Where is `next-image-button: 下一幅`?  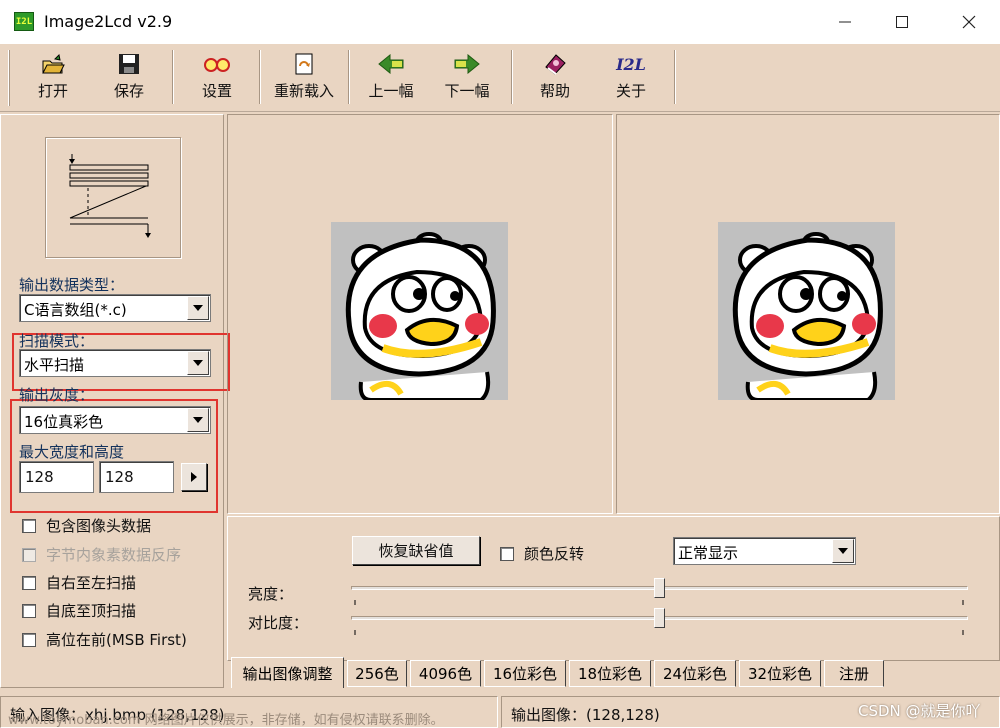 next-image-button: 下一幅 is located at coordinates (467, 78).